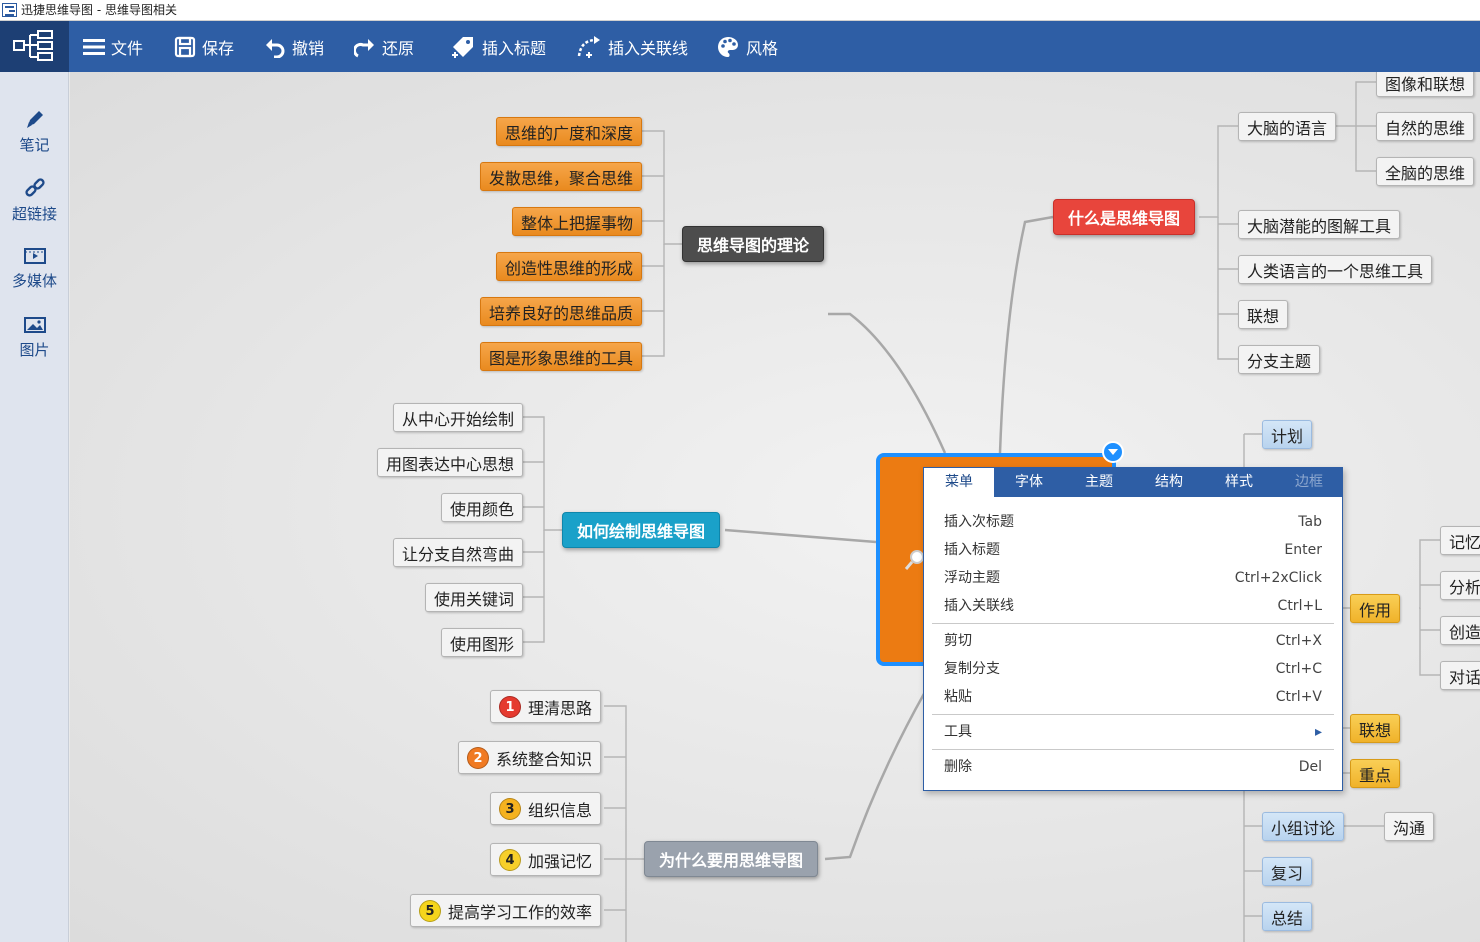 The image size is (1480, 942). Describe the element at coordinates (458, 552) in the screenshot. I see `subtopic: 让分支自然弯曲` at that location.